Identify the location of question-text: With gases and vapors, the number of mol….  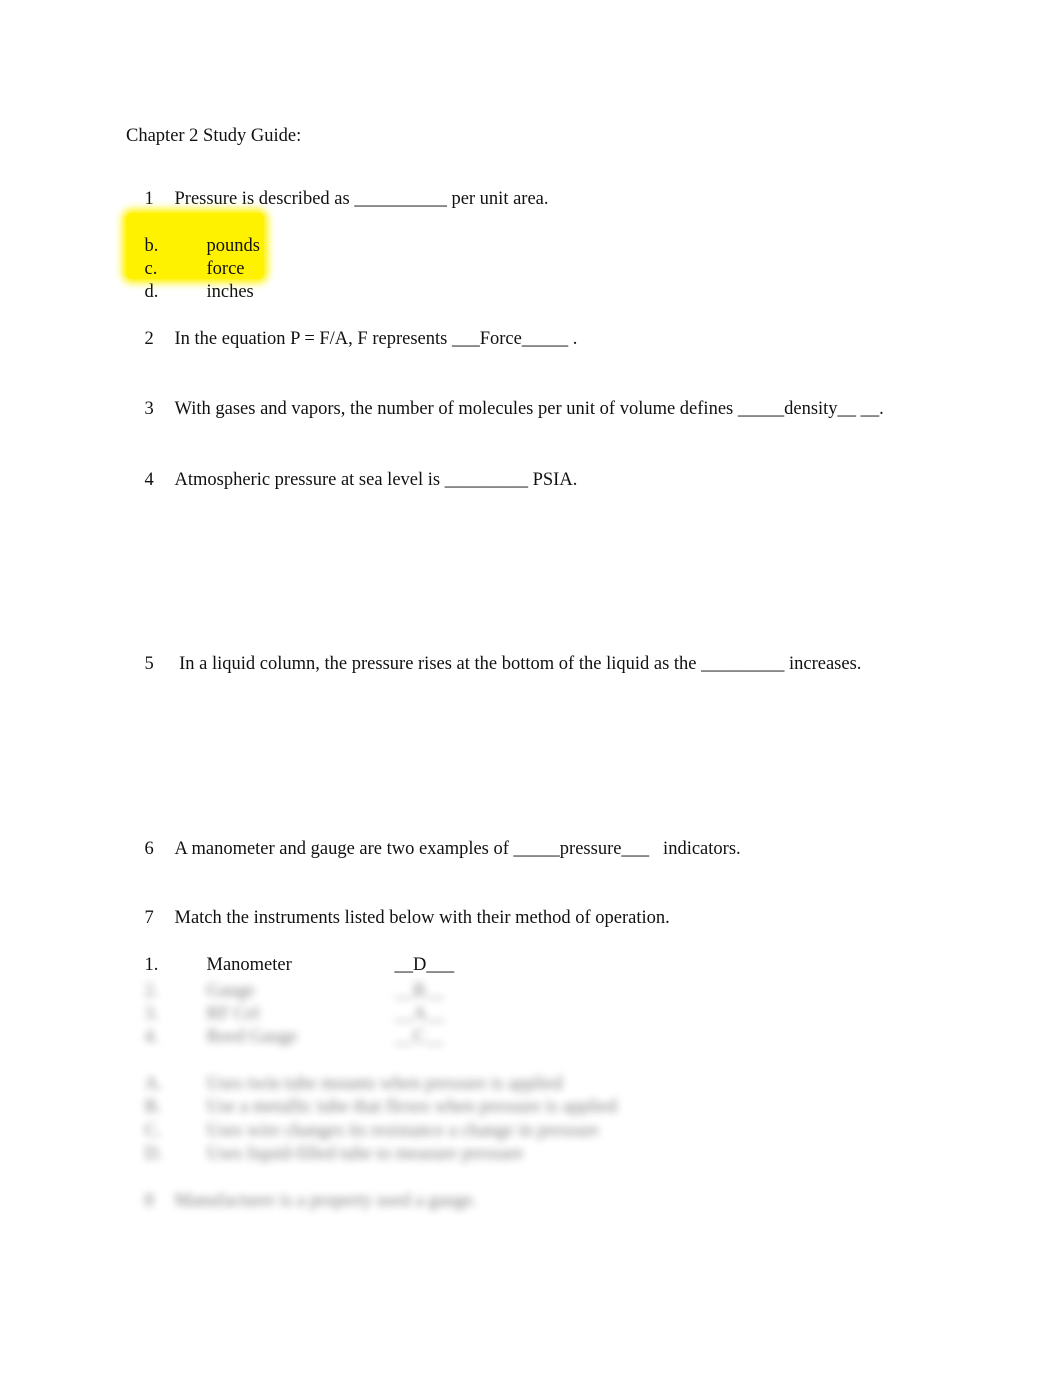
(529, 409).